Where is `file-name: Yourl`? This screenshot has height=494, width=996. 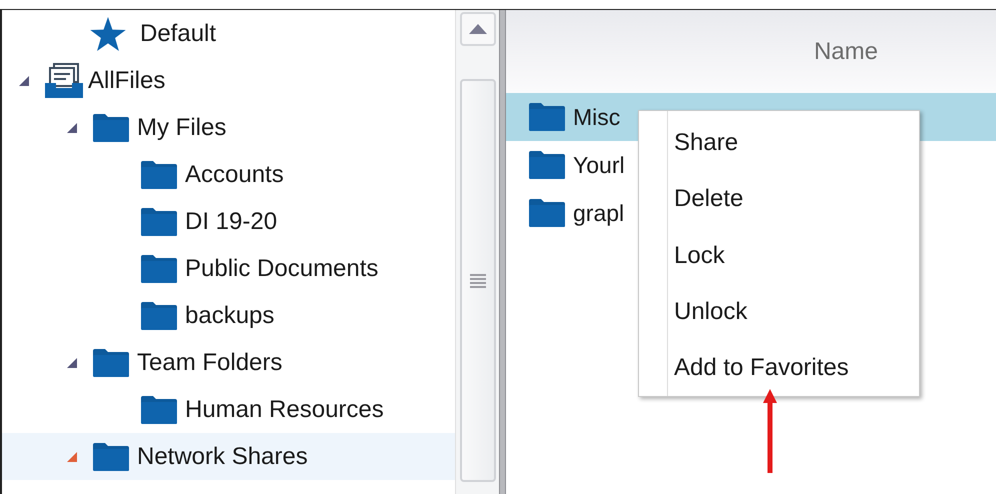
file-name: Yourl is located at coordinates (599, 165).